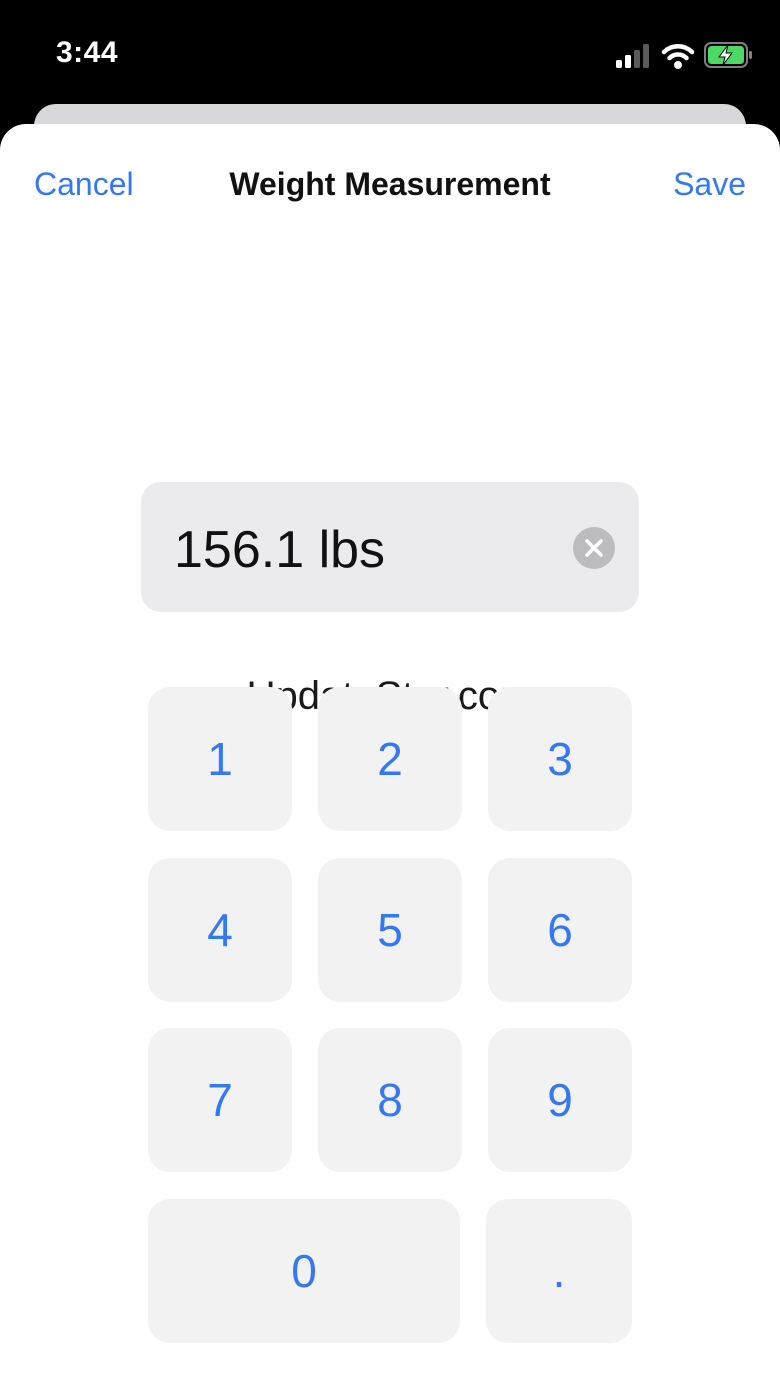 This screenshot has width=780, height=1387. I want to click on status-bar: 3:44, so click(390, 55).